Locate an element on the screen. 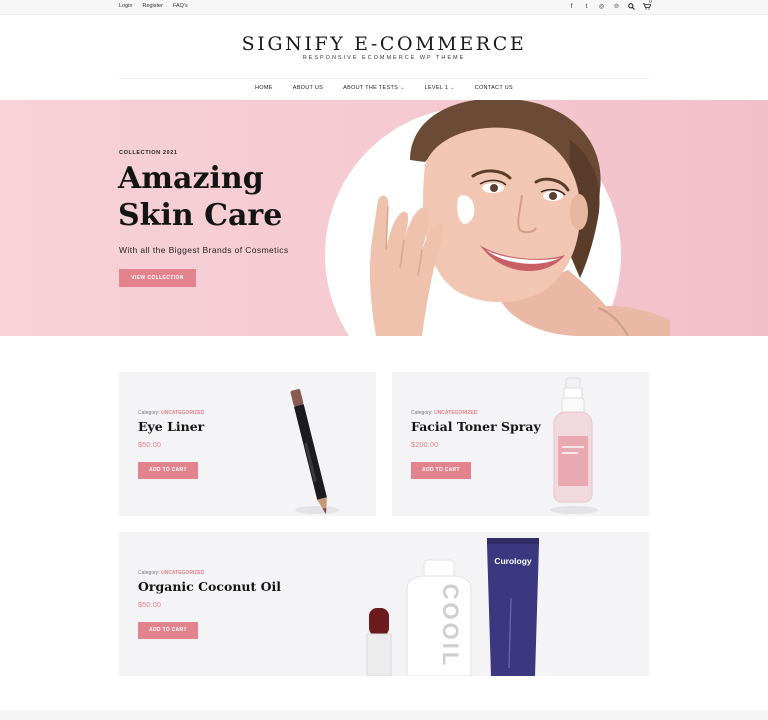 Image resolution: width=768 pixels, height=720 pixels. twitter-icon: t is located at coordinates (586, 7).